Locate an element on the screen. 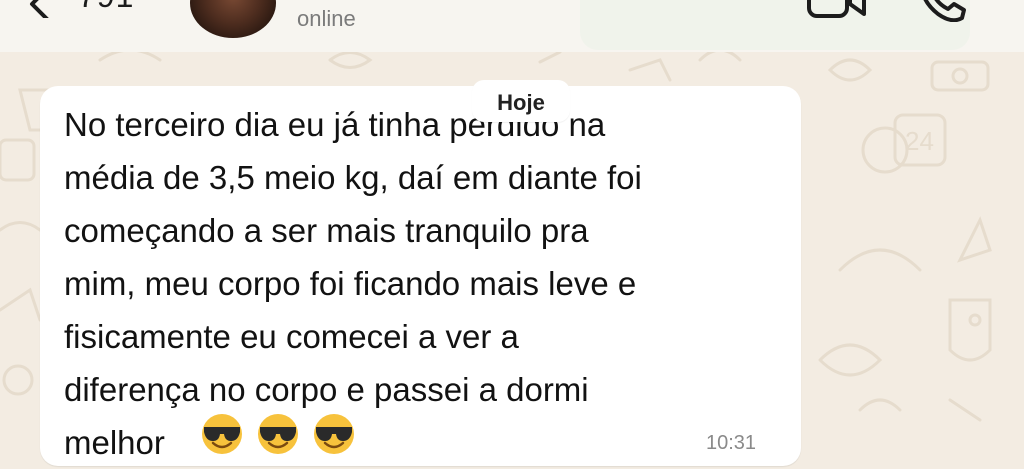 The width and height of the screenshot is (1024, 469). phone-call-icon is located at coordinates (943, 11).